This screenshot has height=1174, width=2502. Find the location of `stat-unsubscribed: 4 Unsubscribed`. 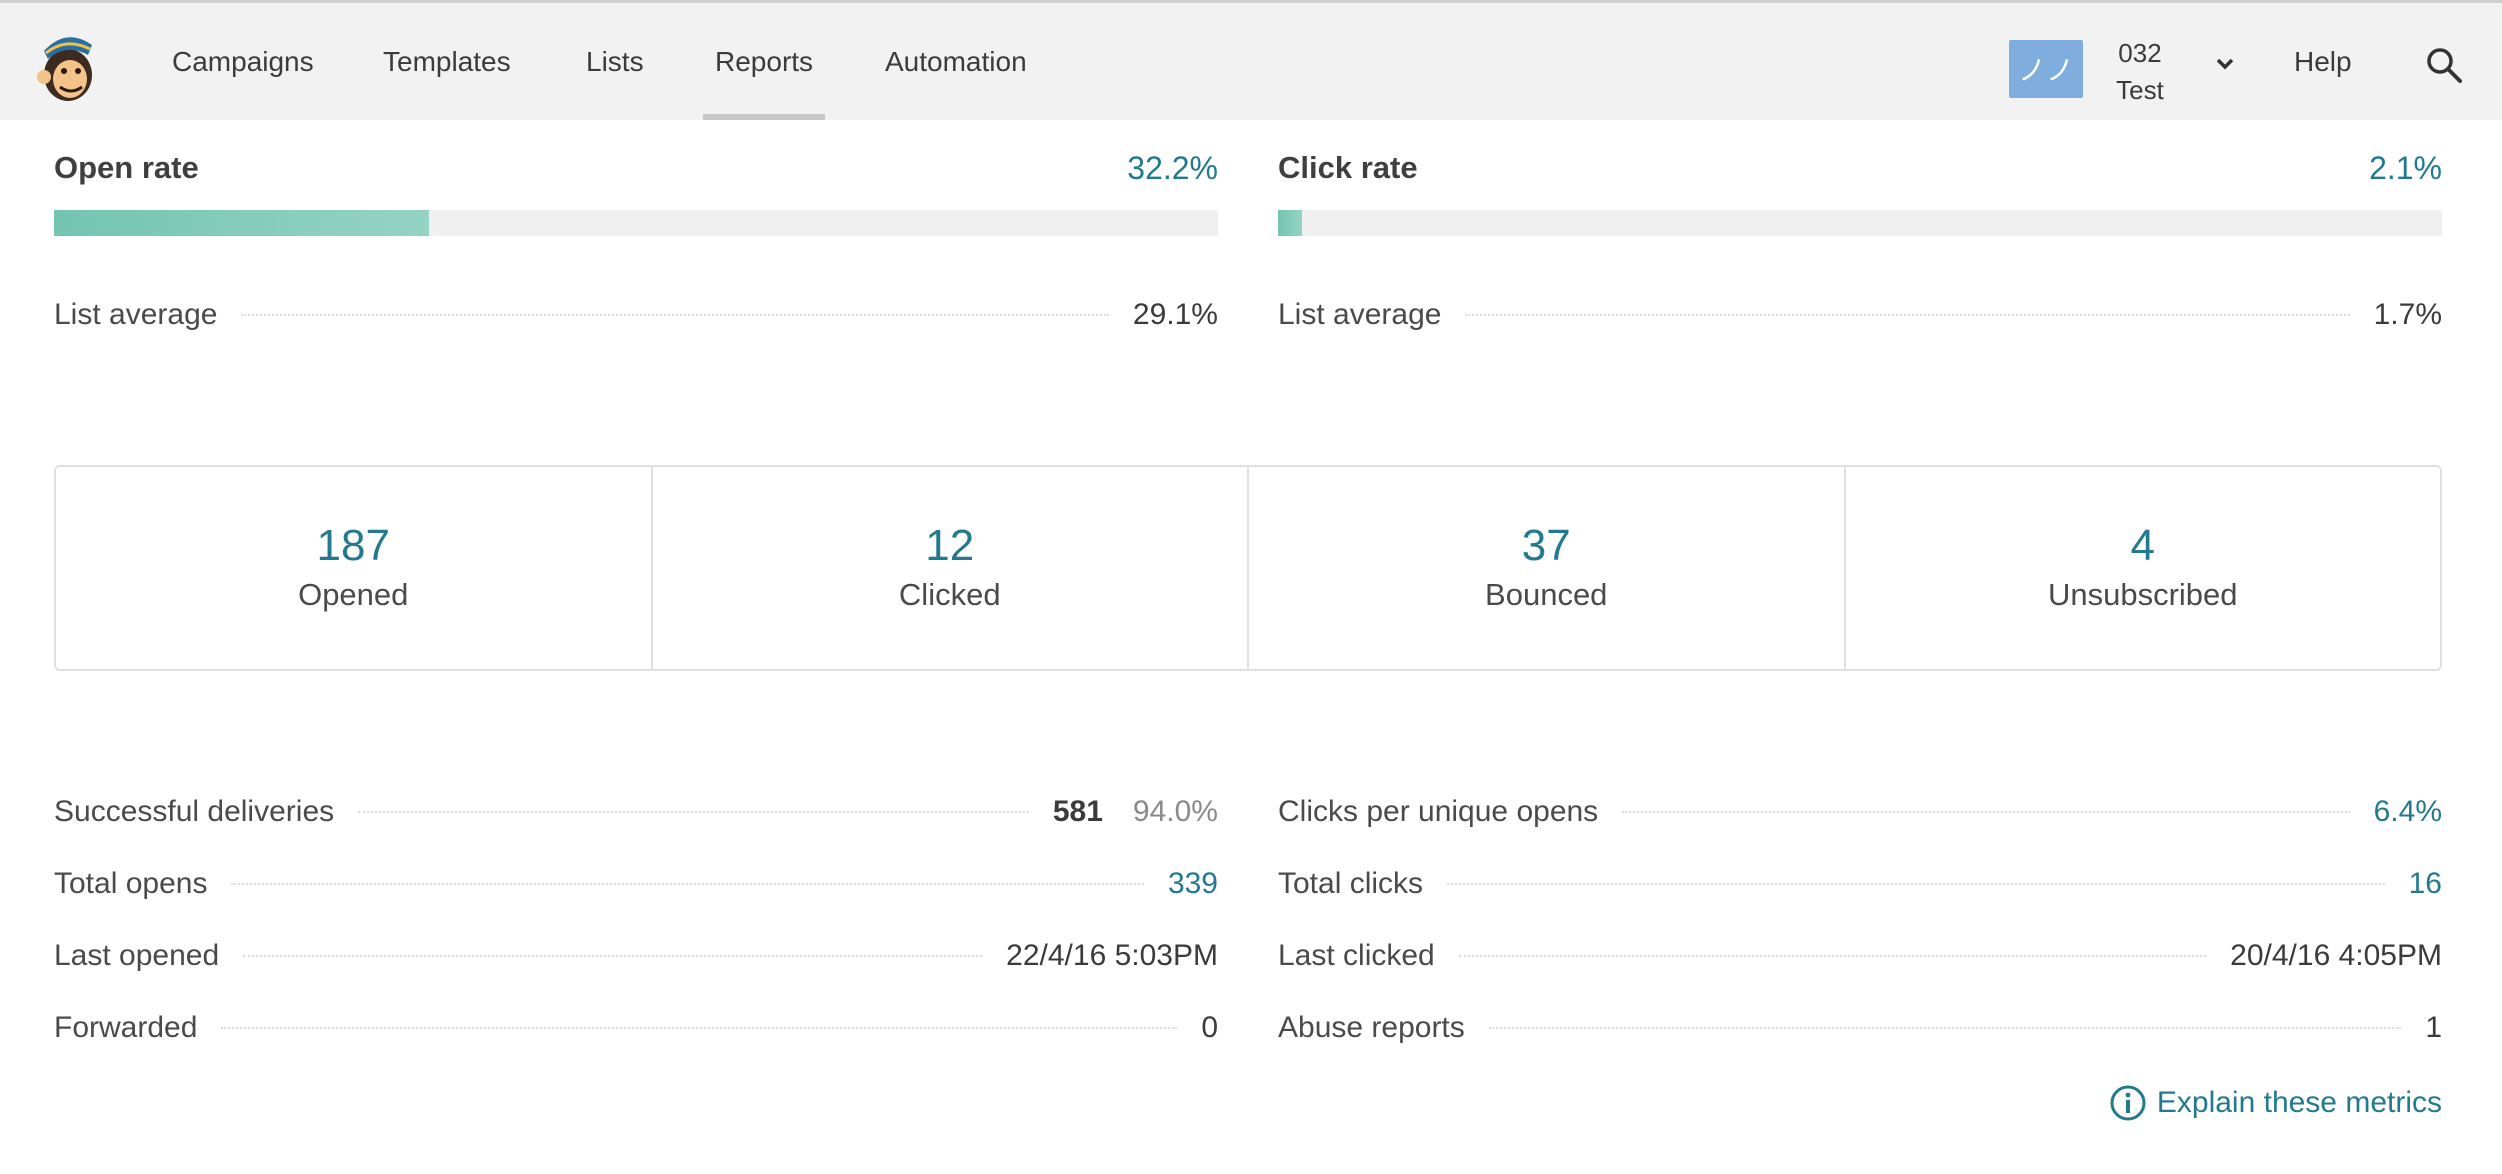

stat-unsubscribed: 4 Unsubscribed is located at coordinates (2142, 568).